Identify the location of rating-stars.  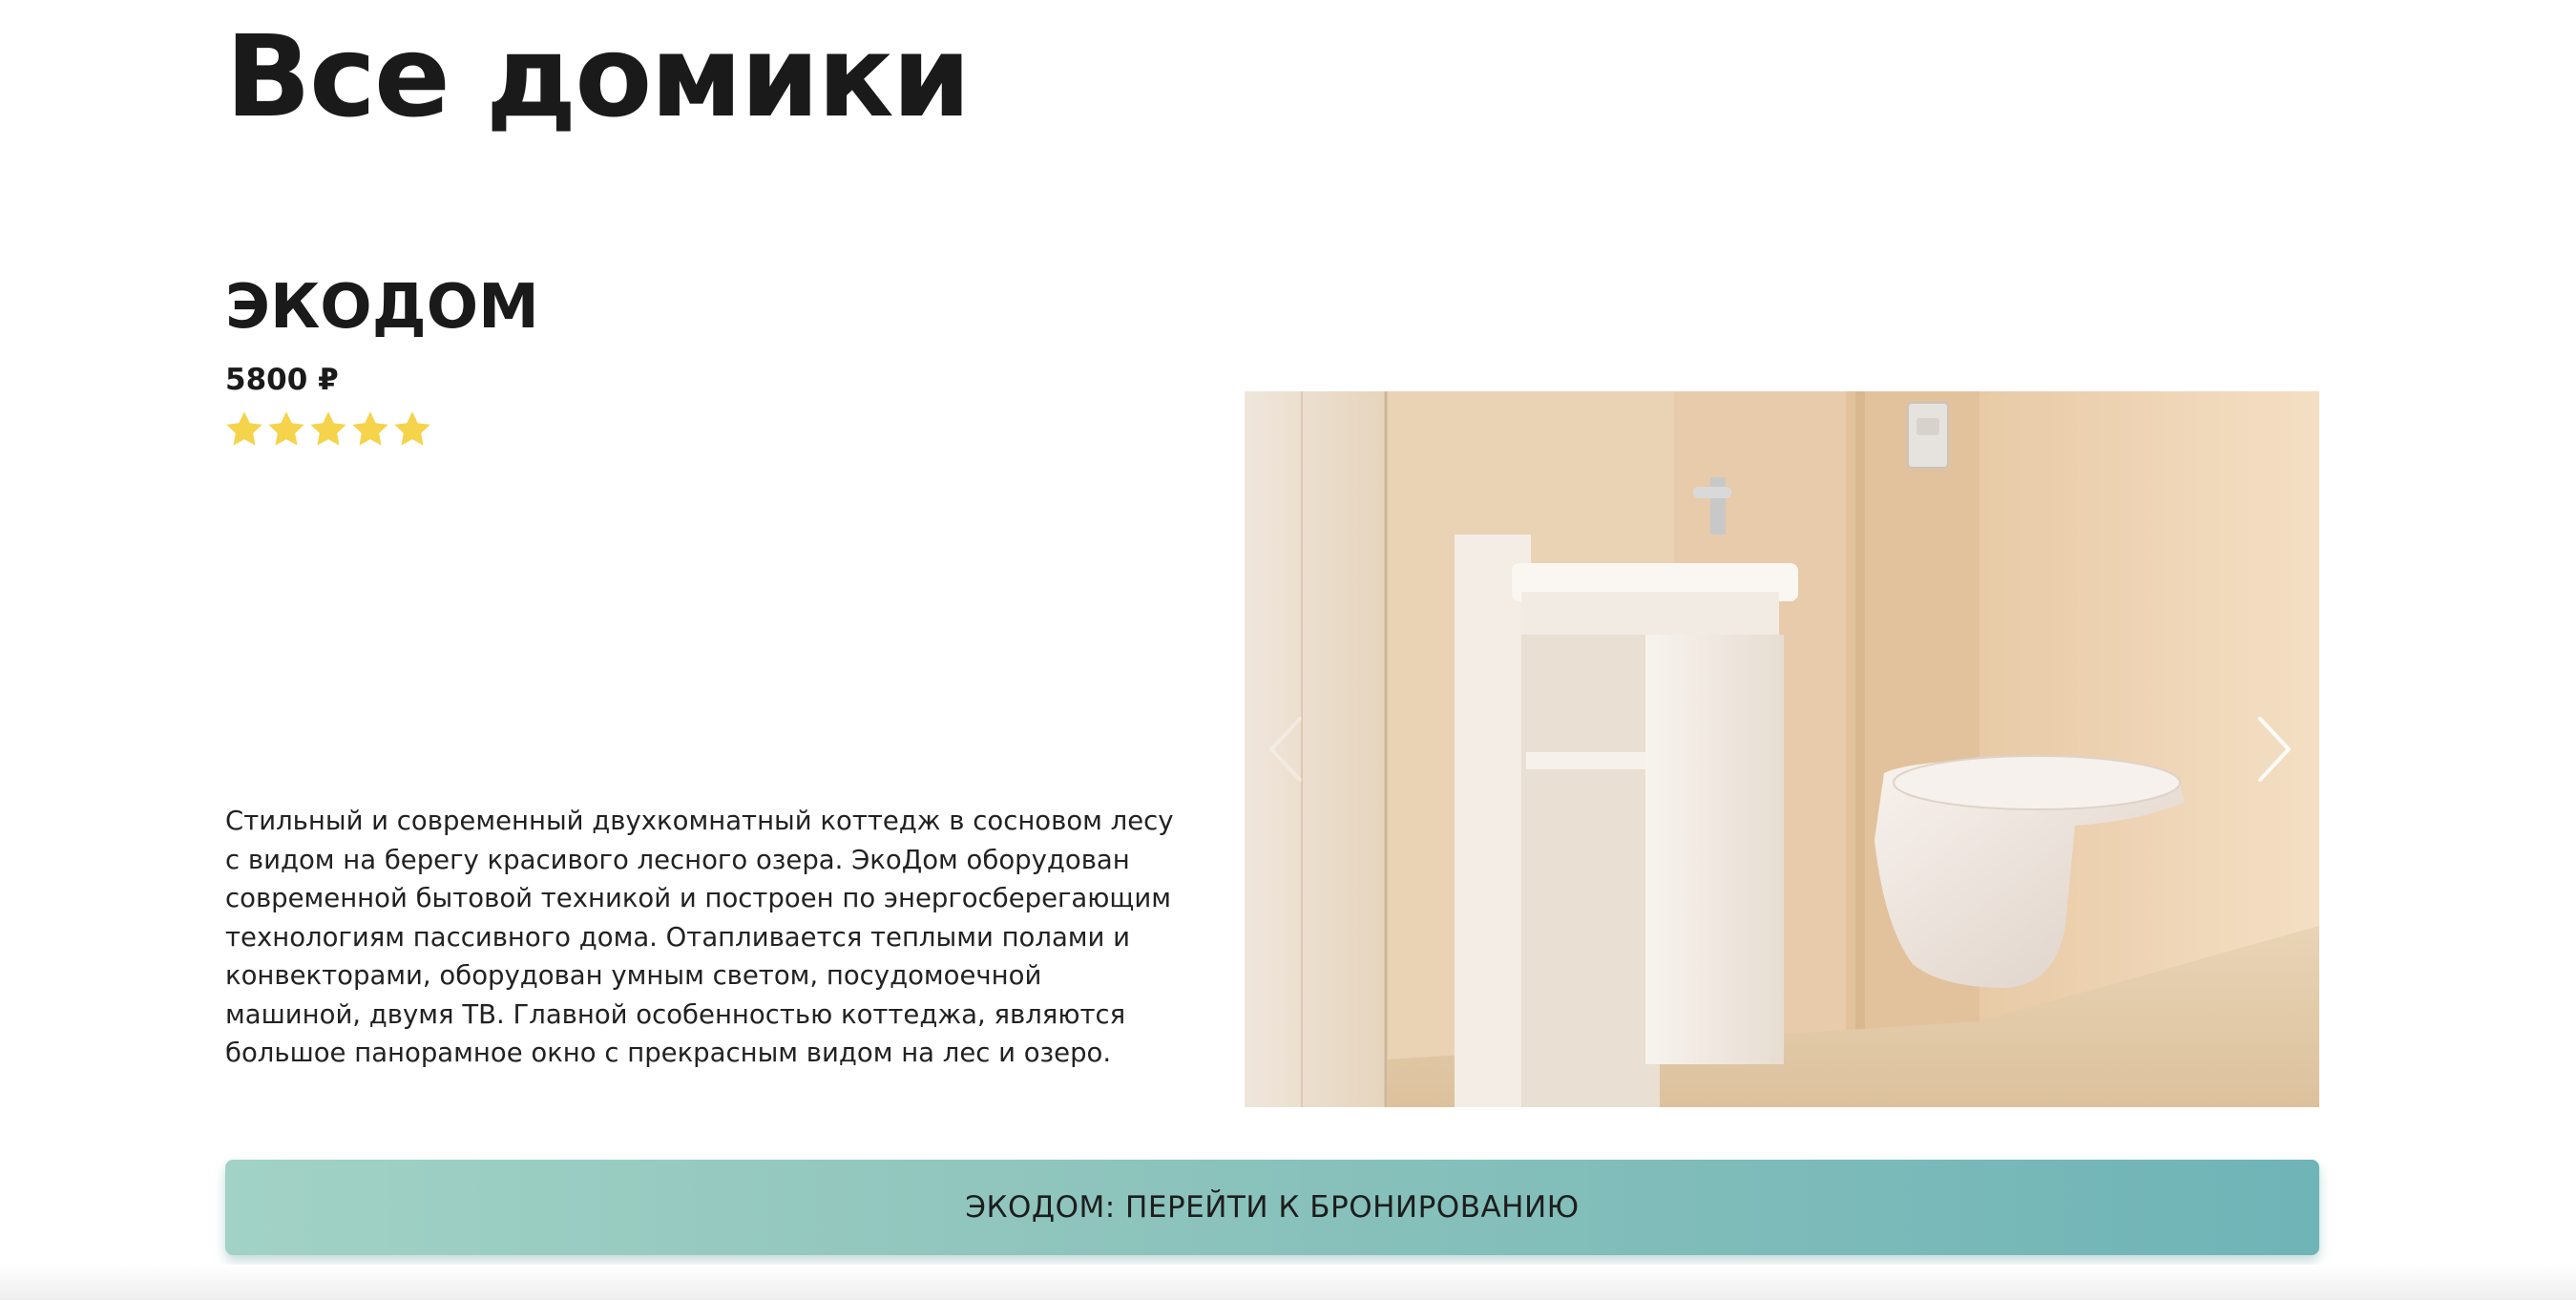
(328, 430).